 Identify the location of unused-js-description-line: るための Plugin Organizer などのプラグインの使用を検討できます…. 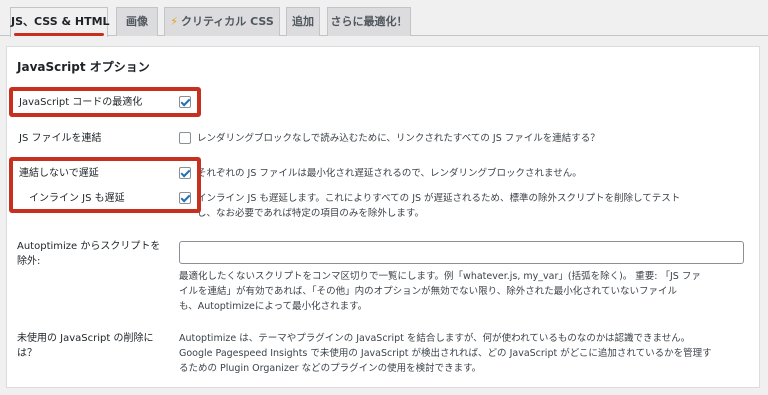
(330, 368).